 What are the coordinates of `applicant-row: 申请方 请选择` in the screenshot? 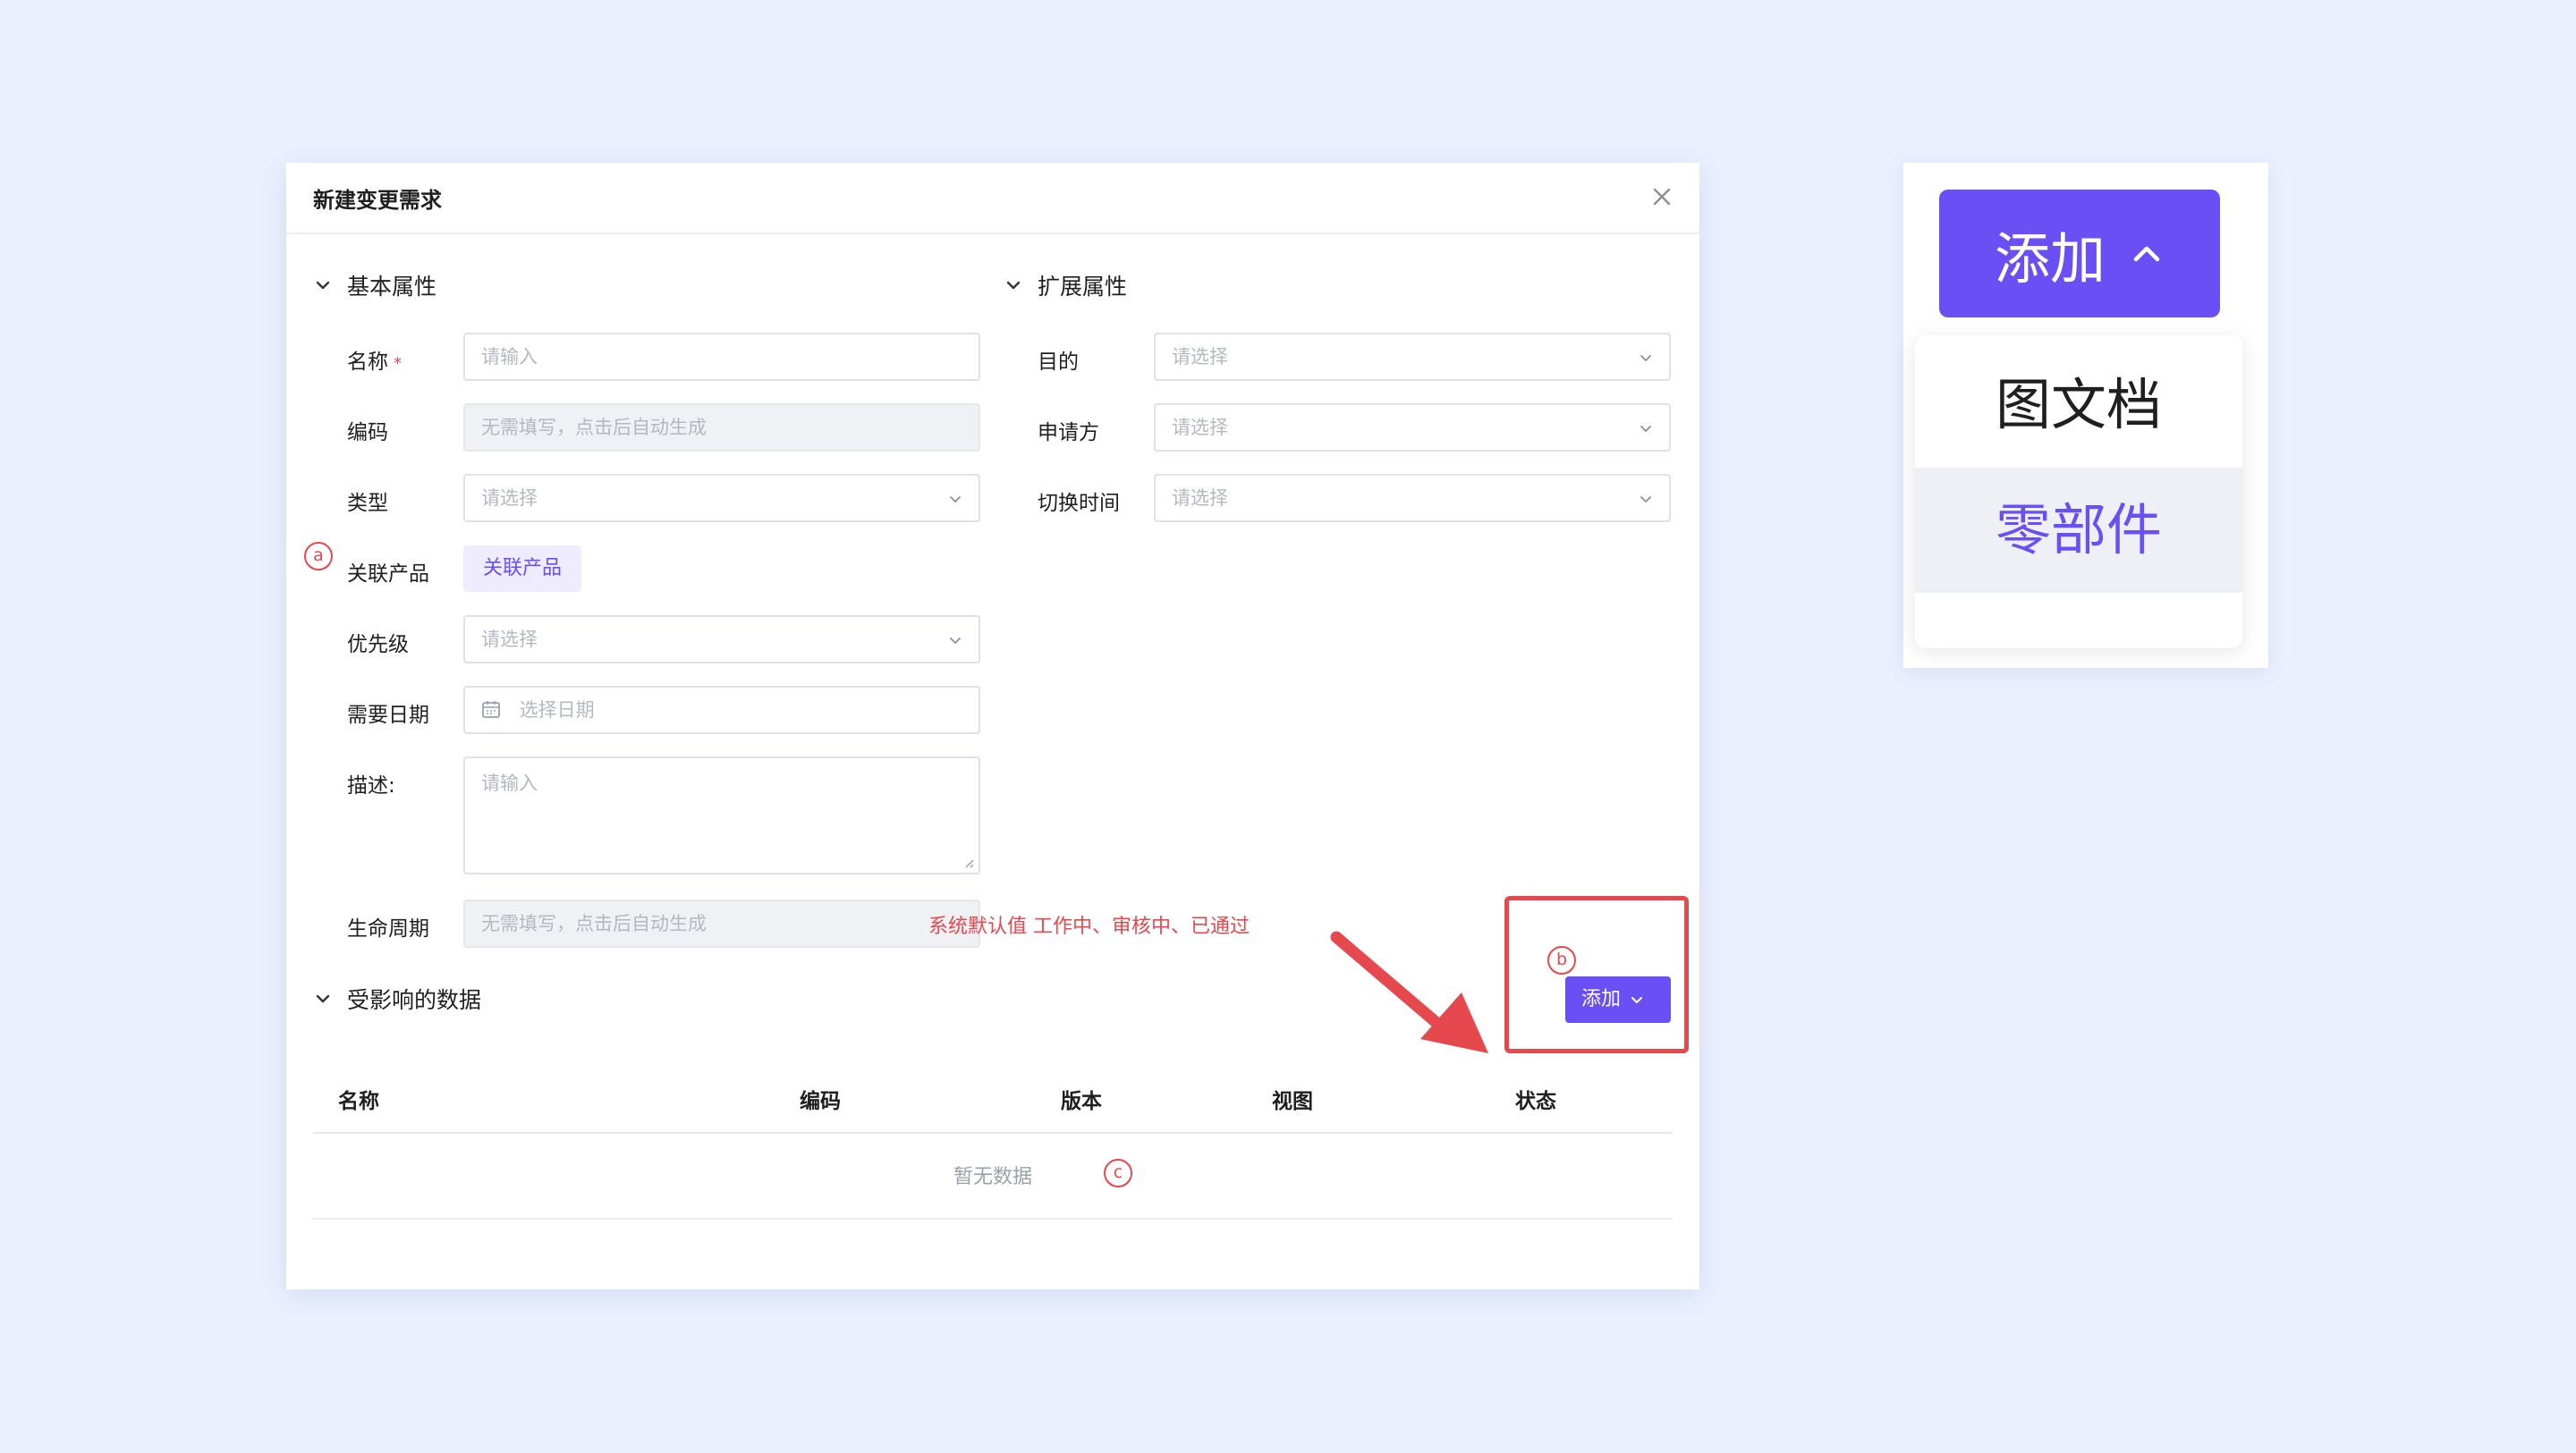 It's located at (1368, 427).